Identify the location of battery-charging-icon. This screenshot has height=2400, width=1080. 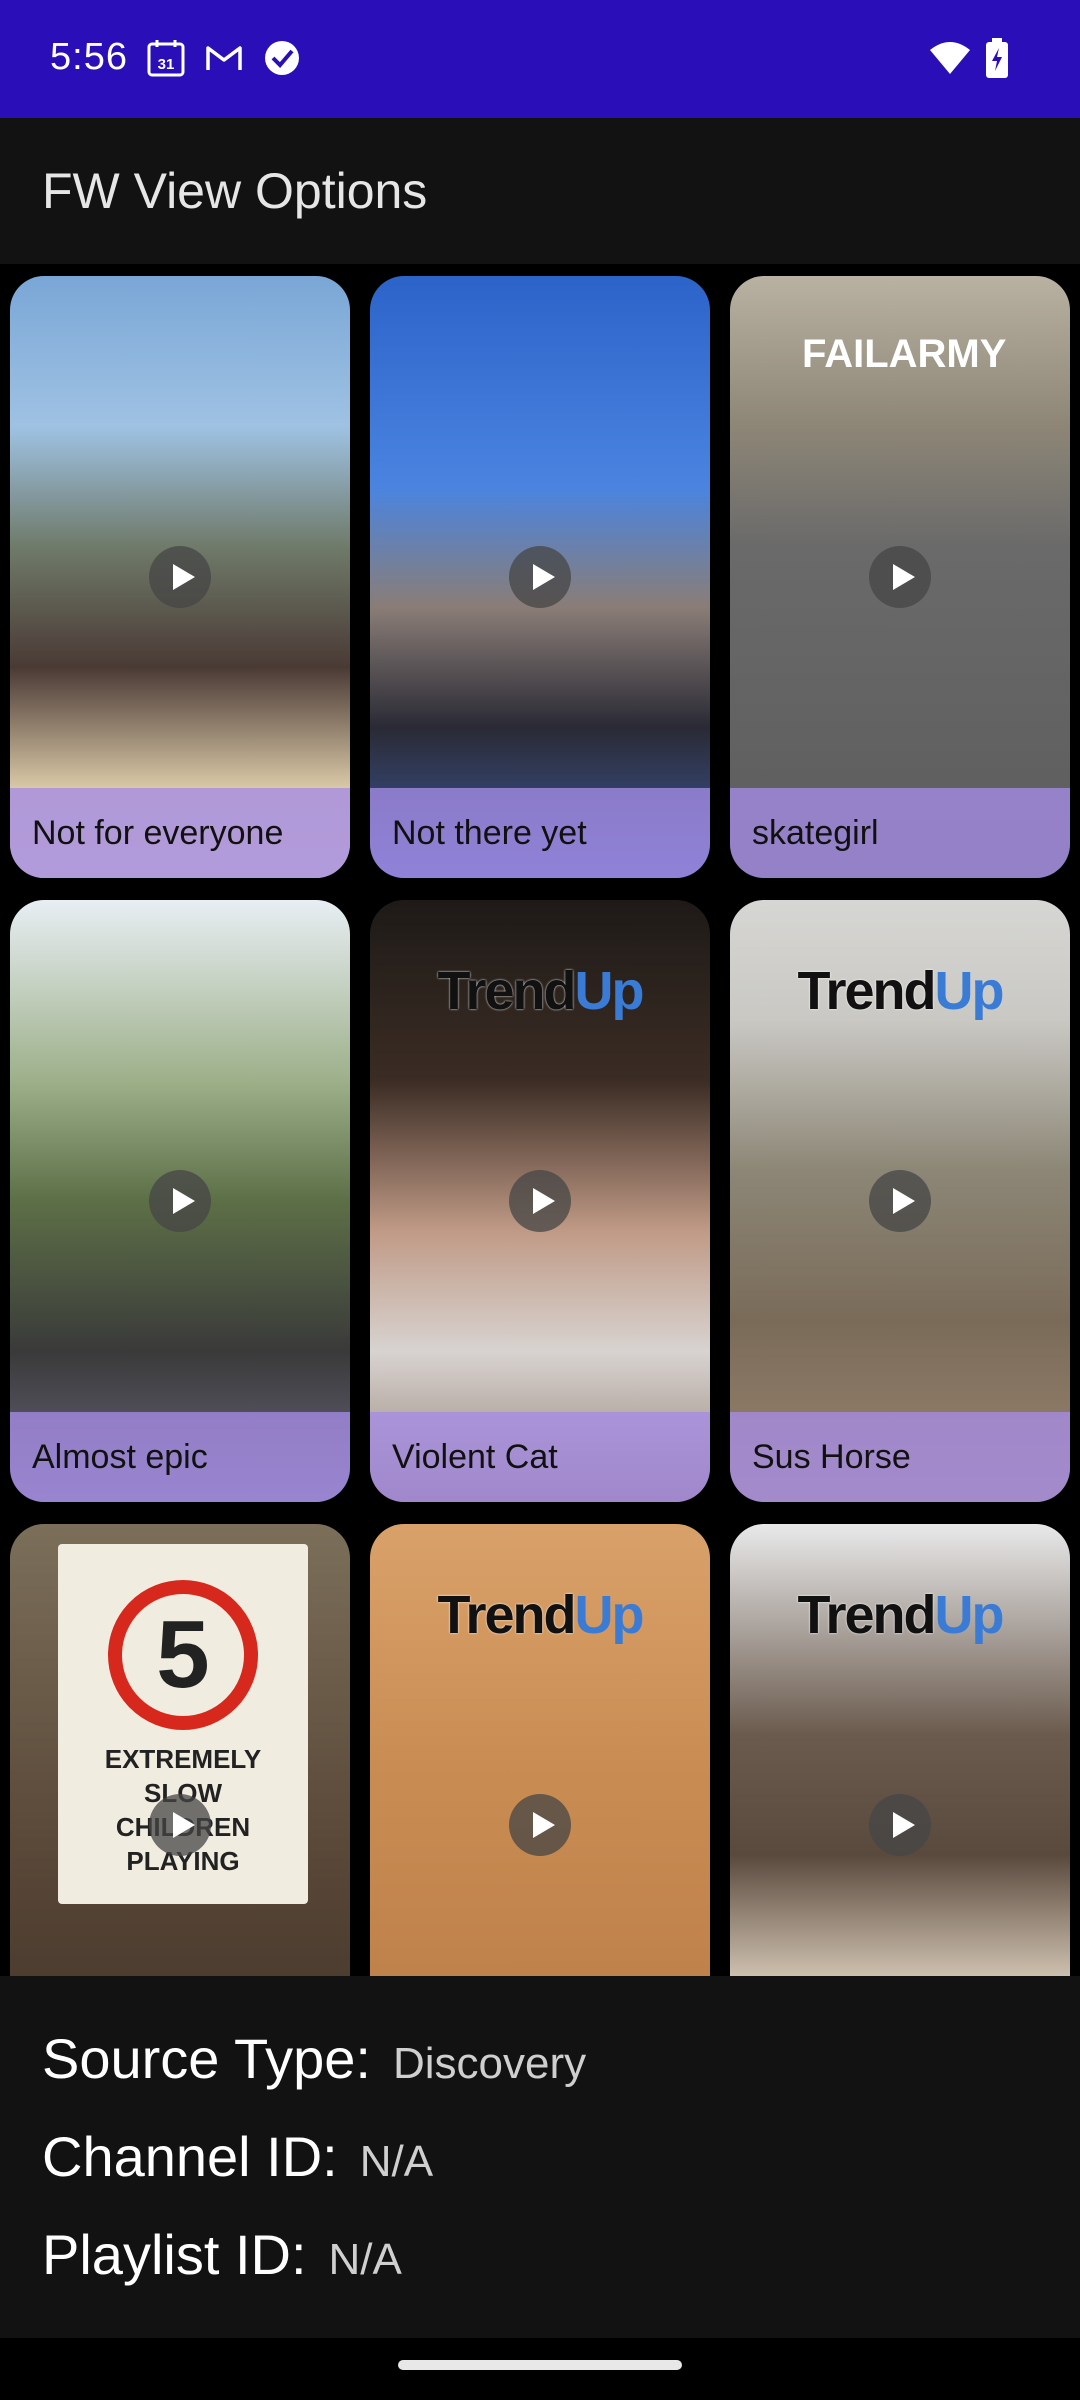
(997, 58).